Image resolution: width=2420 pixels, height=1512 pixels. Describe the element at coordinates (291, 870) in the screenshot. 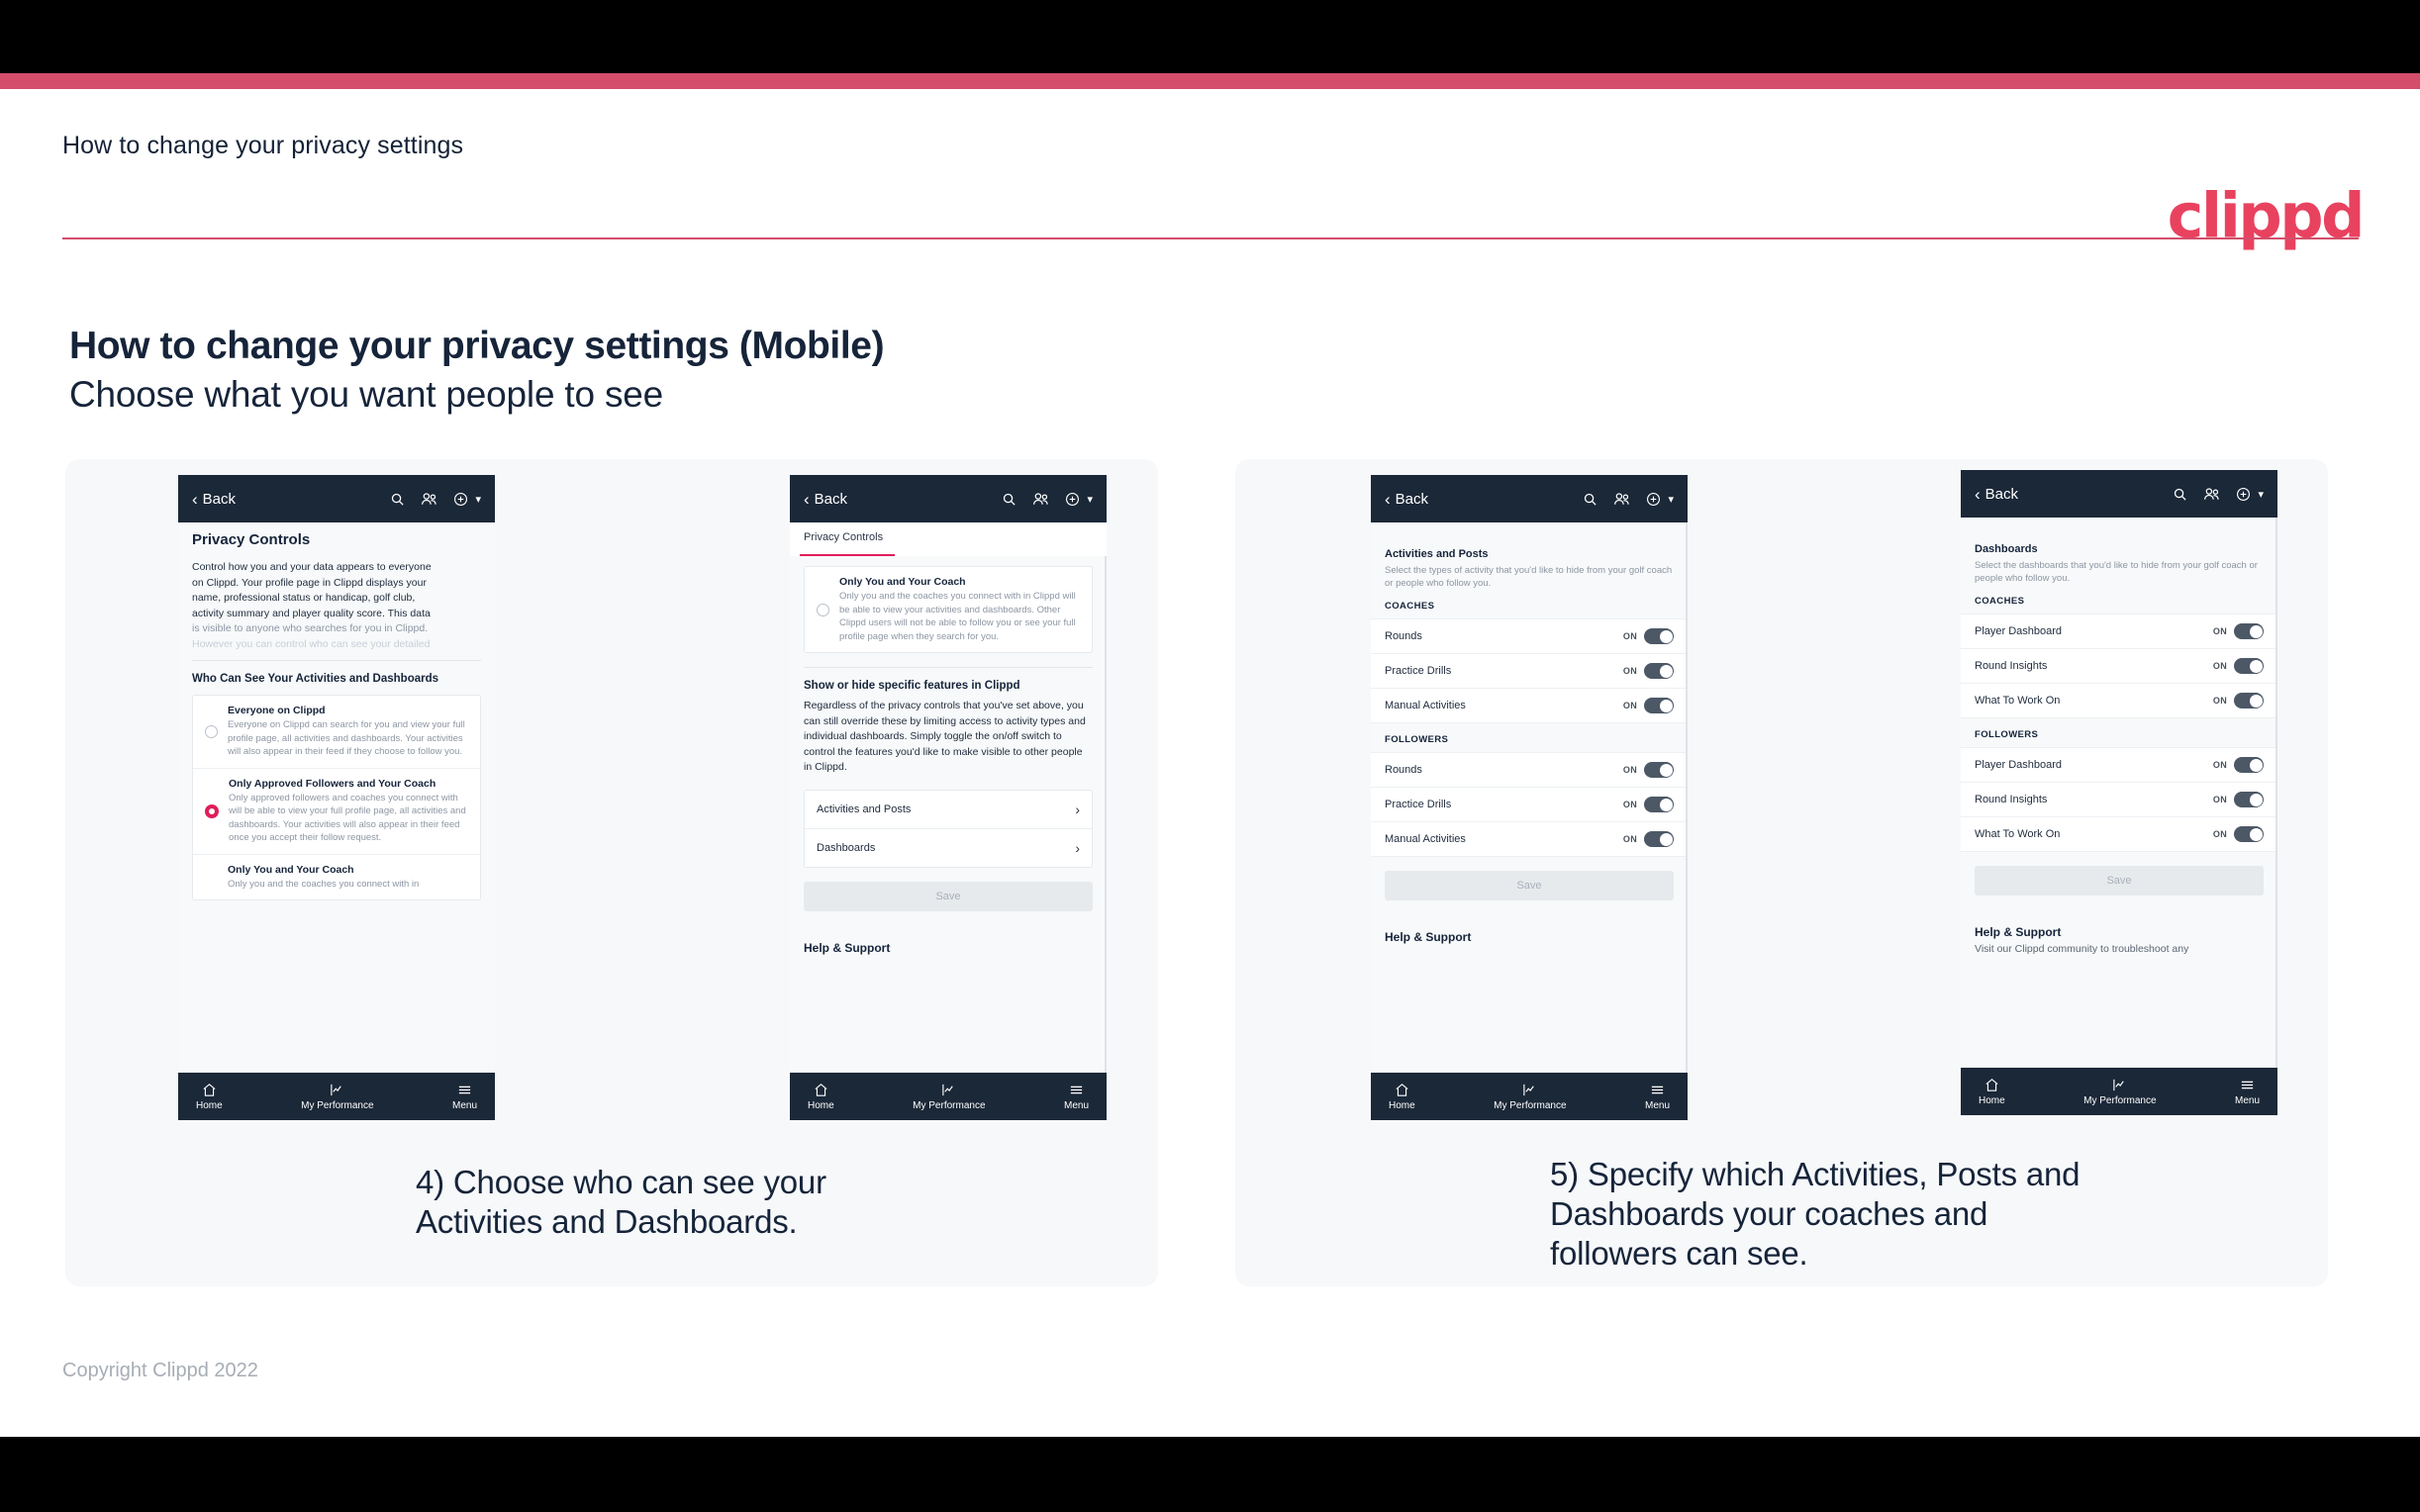

I see `option-title: Only You and Your Coach` at that location.